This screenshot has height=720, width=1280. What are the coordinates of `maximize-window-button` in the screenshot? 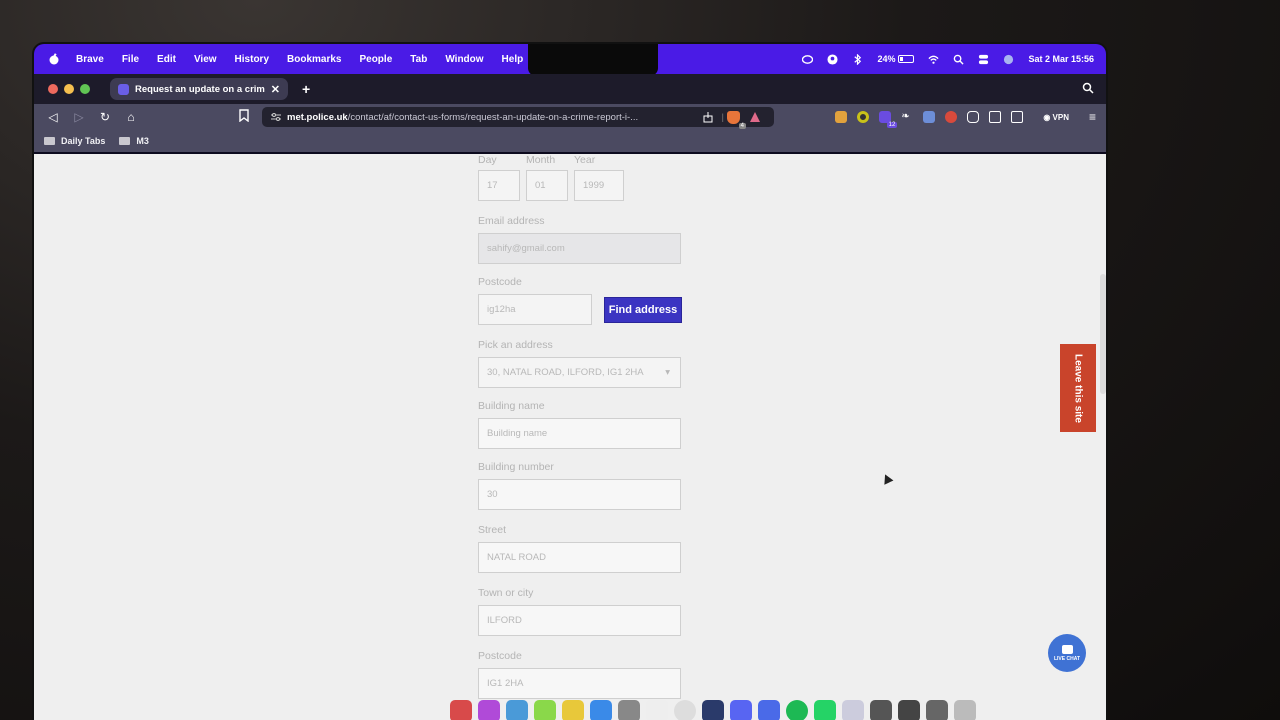 It's located at (85, 89).